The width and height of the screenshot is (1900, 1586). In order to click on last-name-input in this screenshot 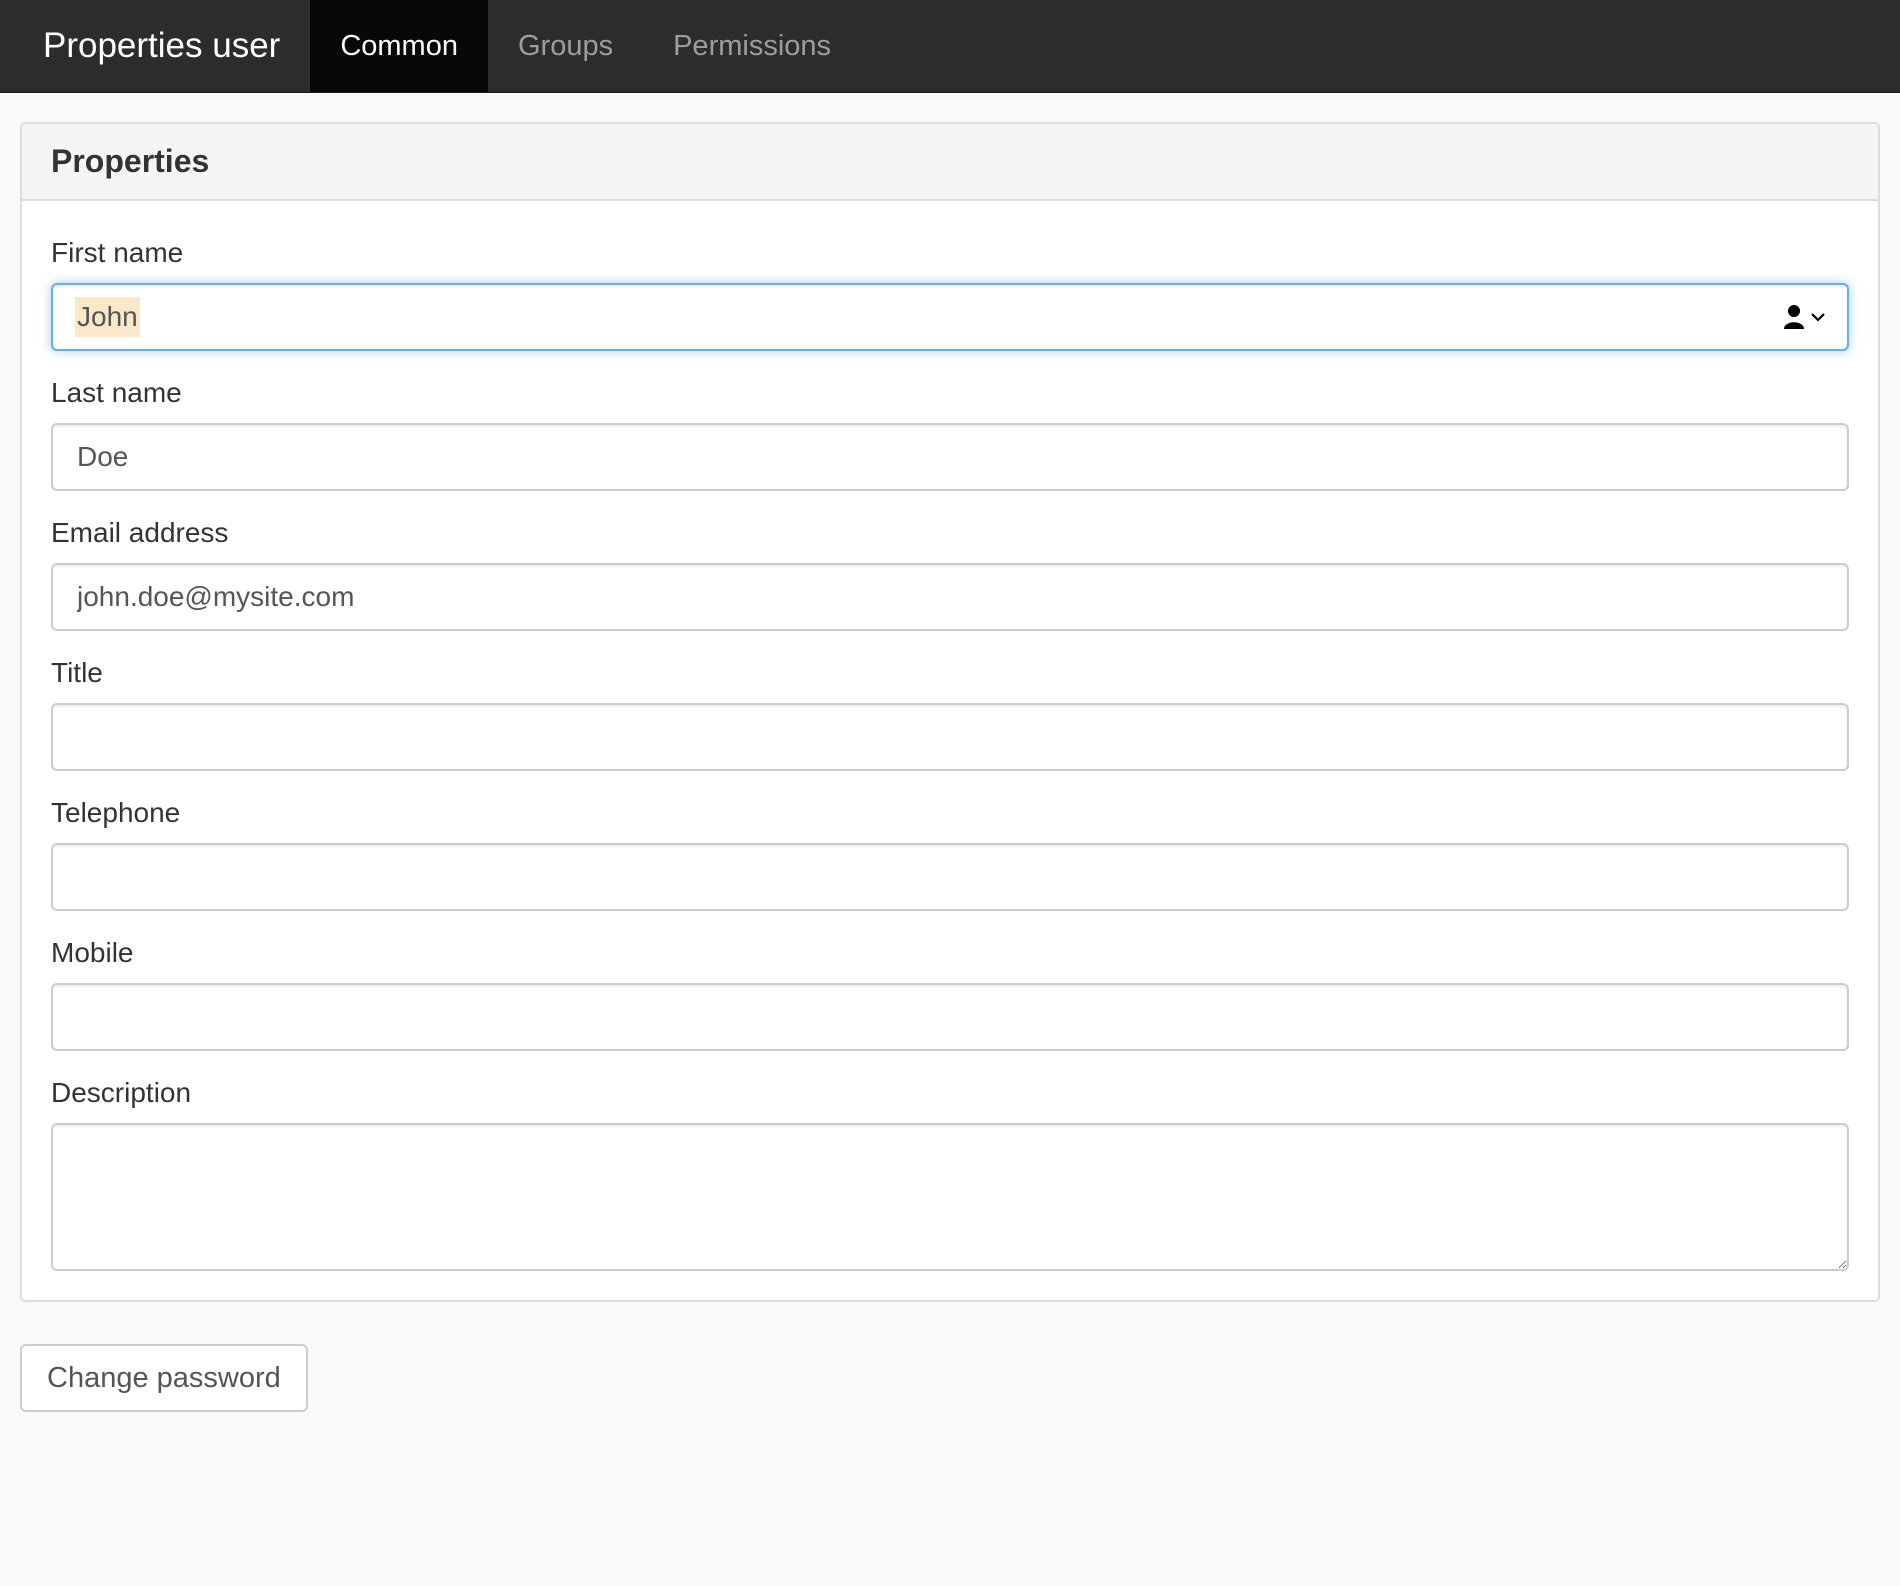, I will do `click(950, 457)`.